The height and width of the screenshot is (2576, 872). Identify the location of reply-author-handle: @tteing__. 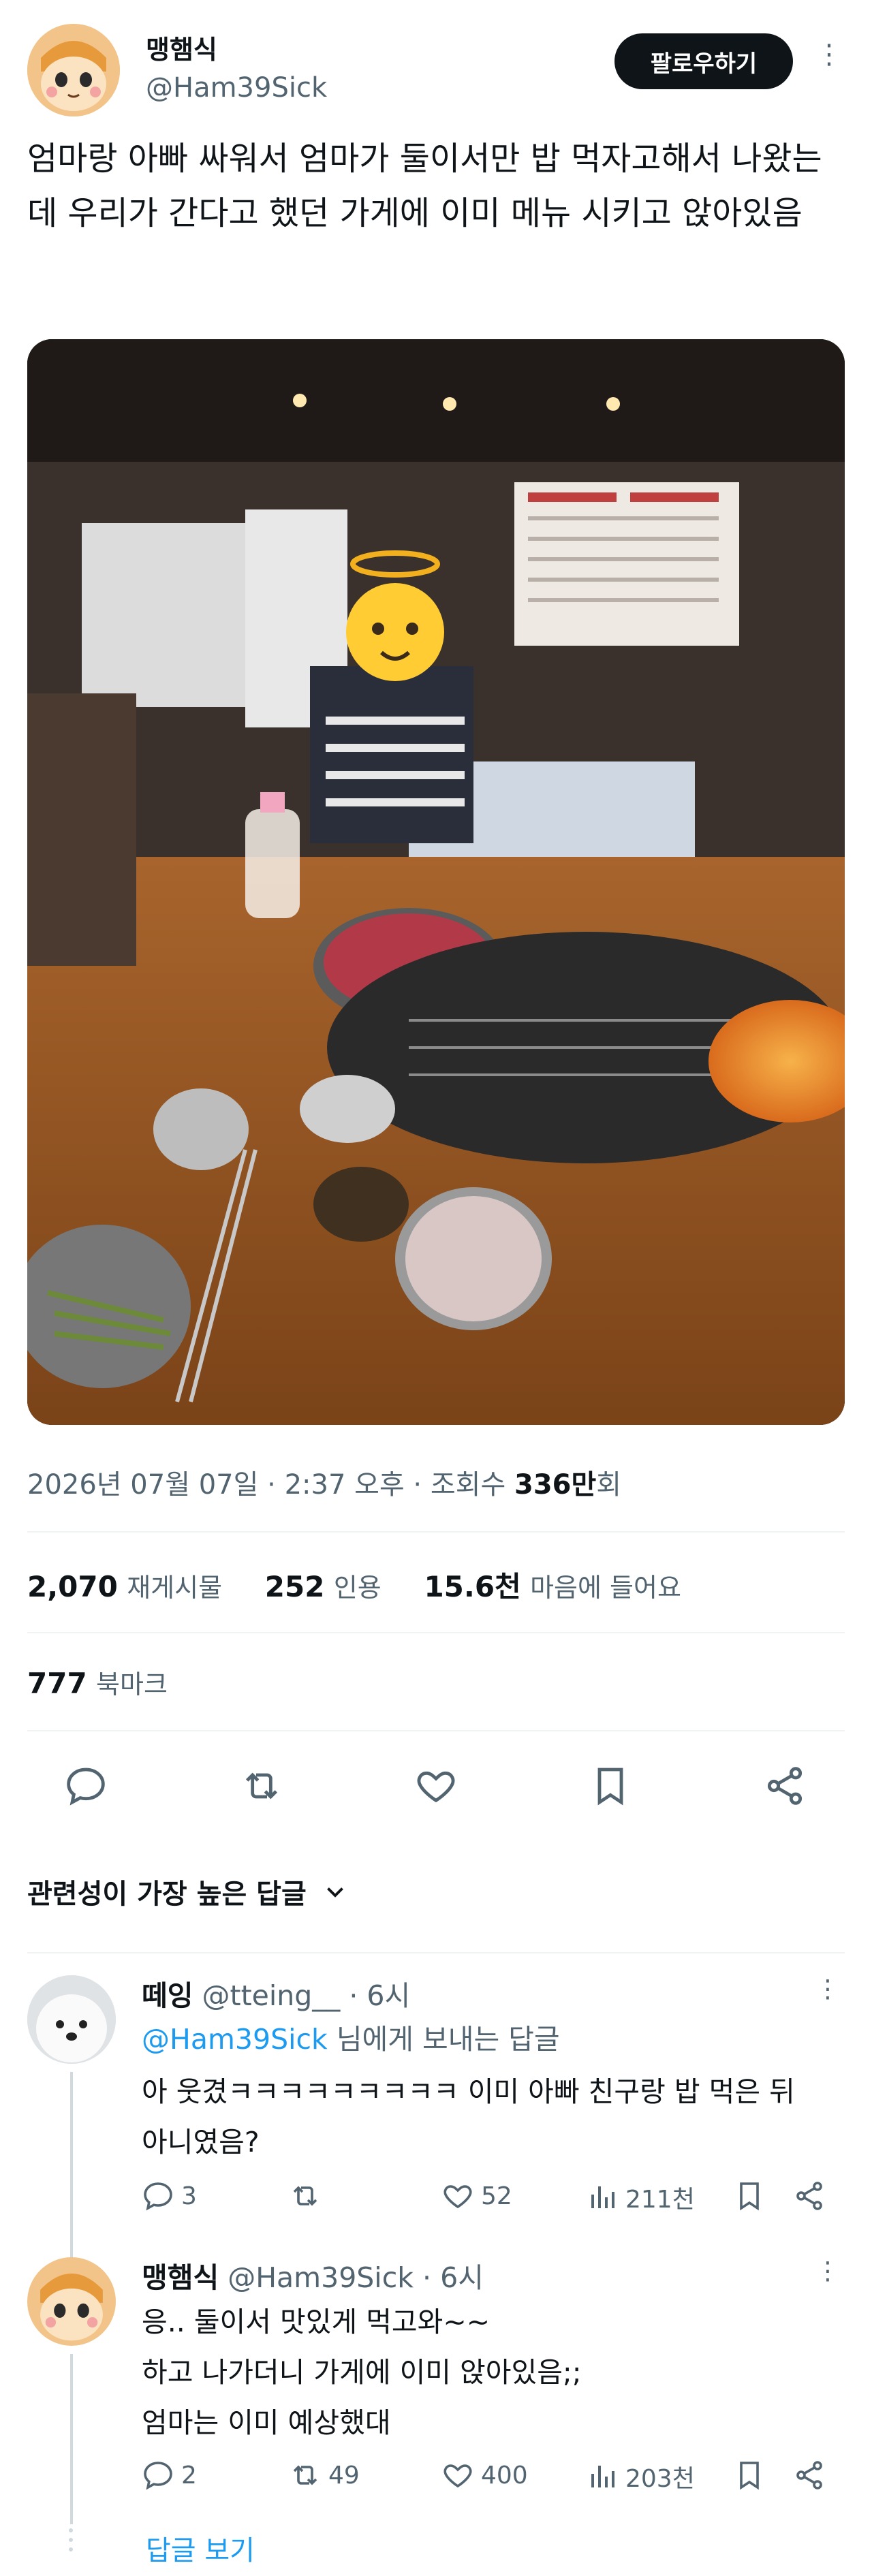
(272, 1995).